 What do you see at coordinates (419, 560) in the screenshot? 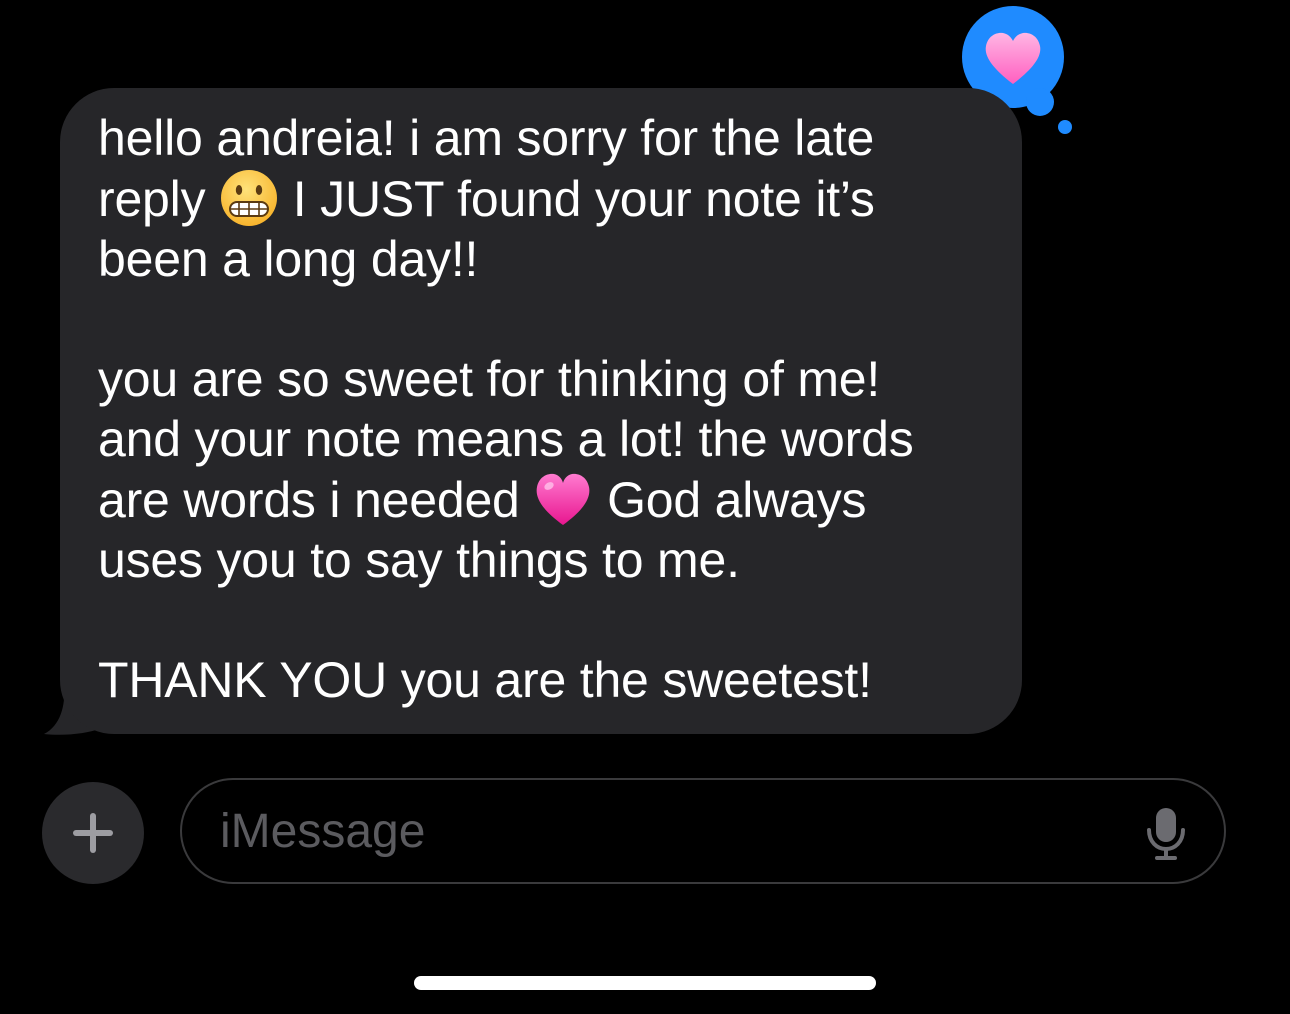
I see `message-line-text: uses you to say things to me.` at bounding box center [419, 560].